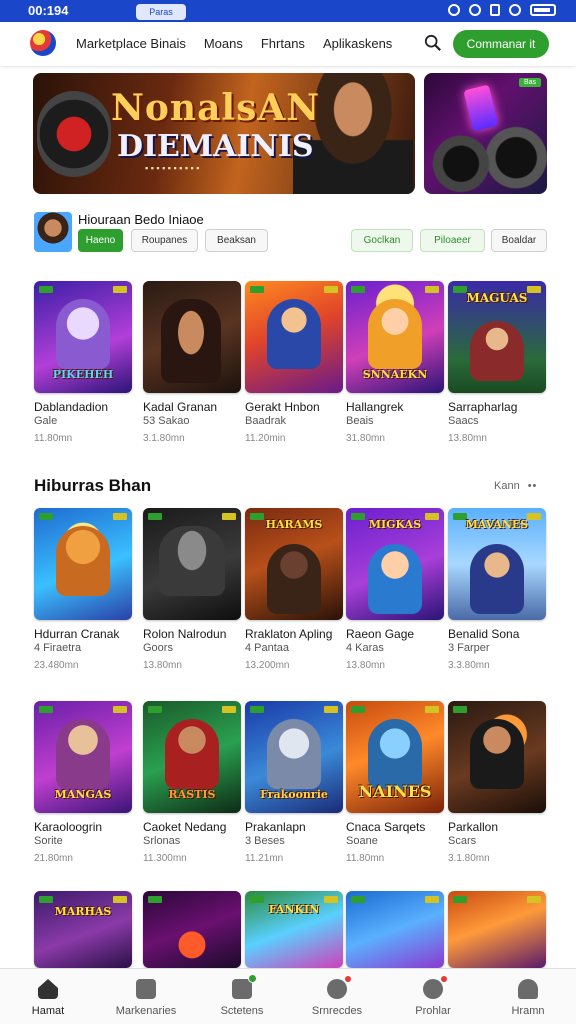  Describe the element at coordinates (131, 43) in the screenshot. I see `nav-item-marketplace: Marketplace Binais` at that location.